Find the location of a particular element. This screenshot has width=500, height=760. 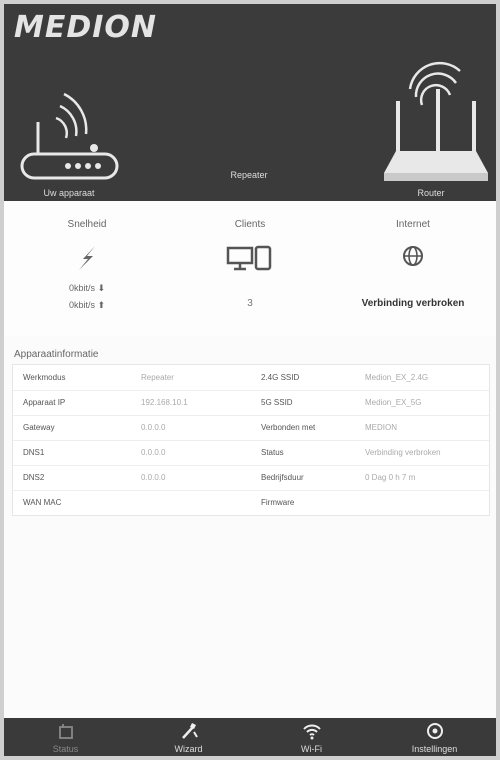

internet-status: Verbinding verbroken is located at coordinates (413, 303).